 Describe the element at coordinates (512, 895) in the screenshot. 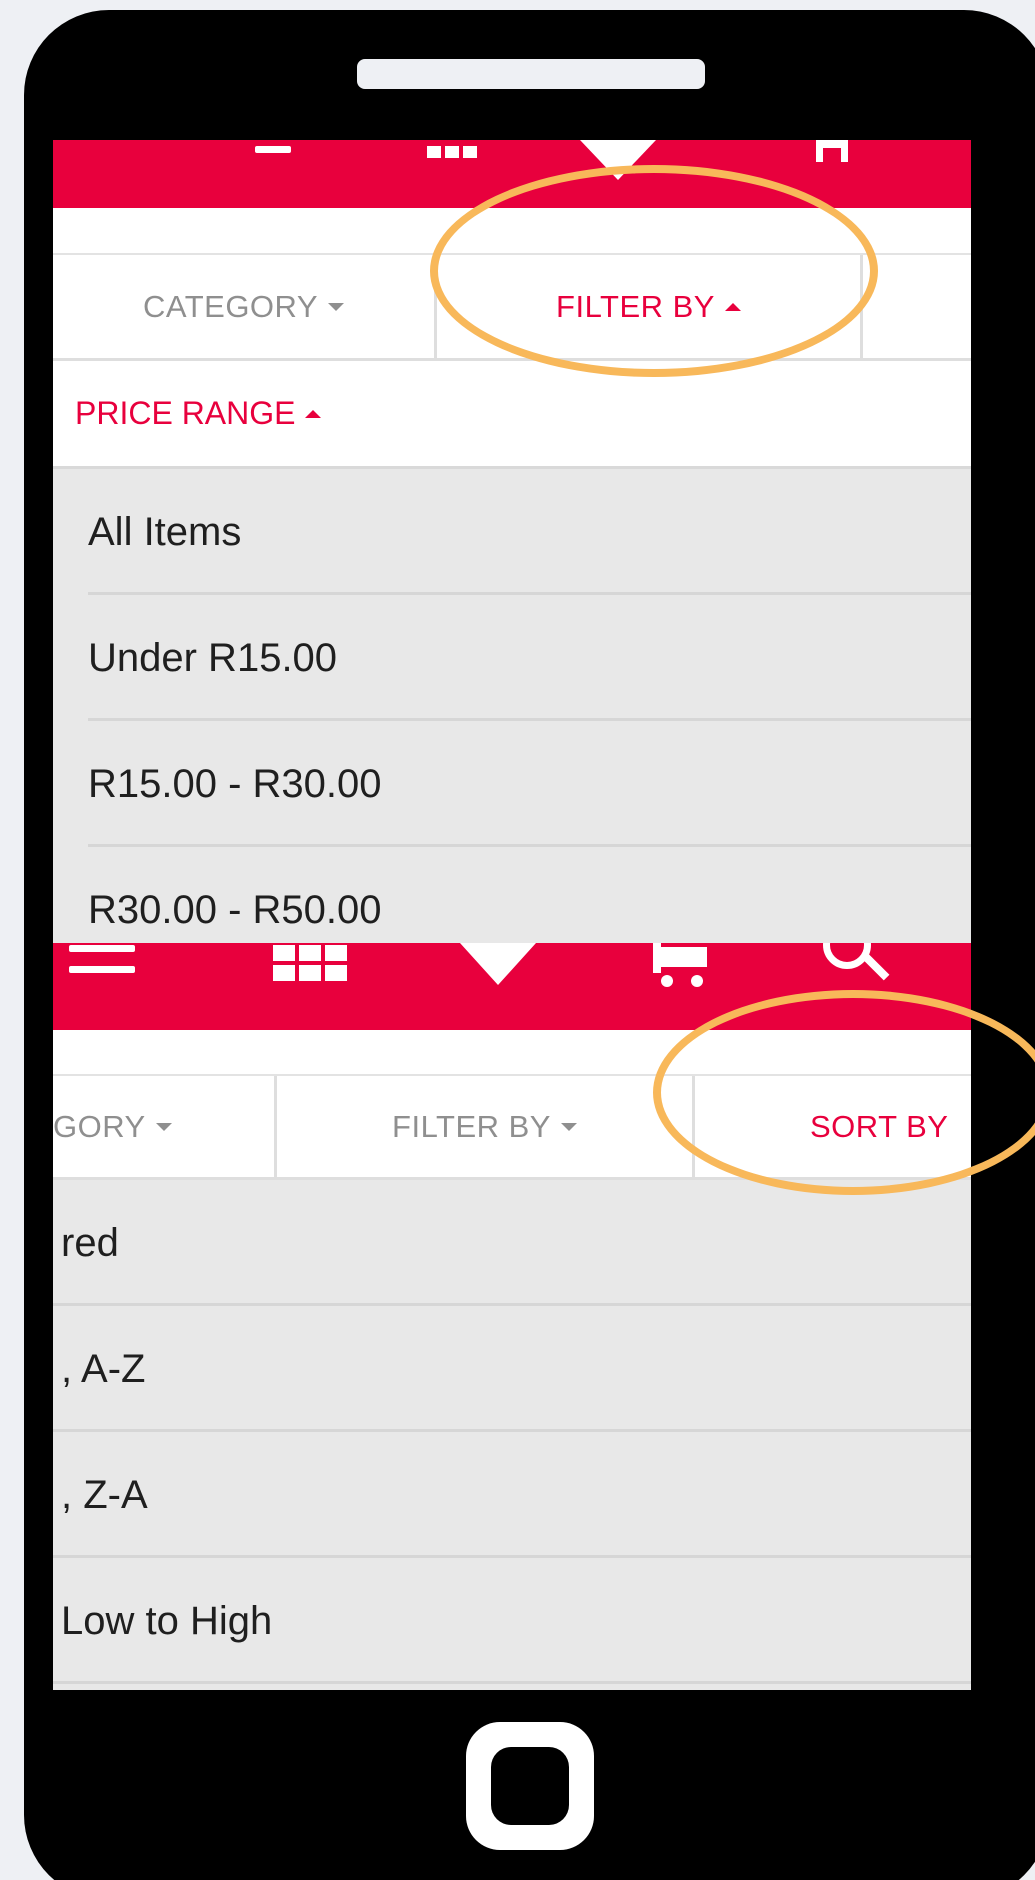

I see `list-item: R30.00 - R50.00` at that location.